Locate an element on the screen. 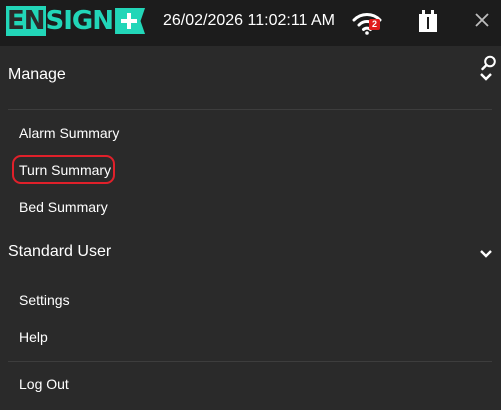 Image resolution: width=501 pixels, height=410 pixels. menu-item-alarm-summary: Alarm Summary is located at coordinates (248, 133).